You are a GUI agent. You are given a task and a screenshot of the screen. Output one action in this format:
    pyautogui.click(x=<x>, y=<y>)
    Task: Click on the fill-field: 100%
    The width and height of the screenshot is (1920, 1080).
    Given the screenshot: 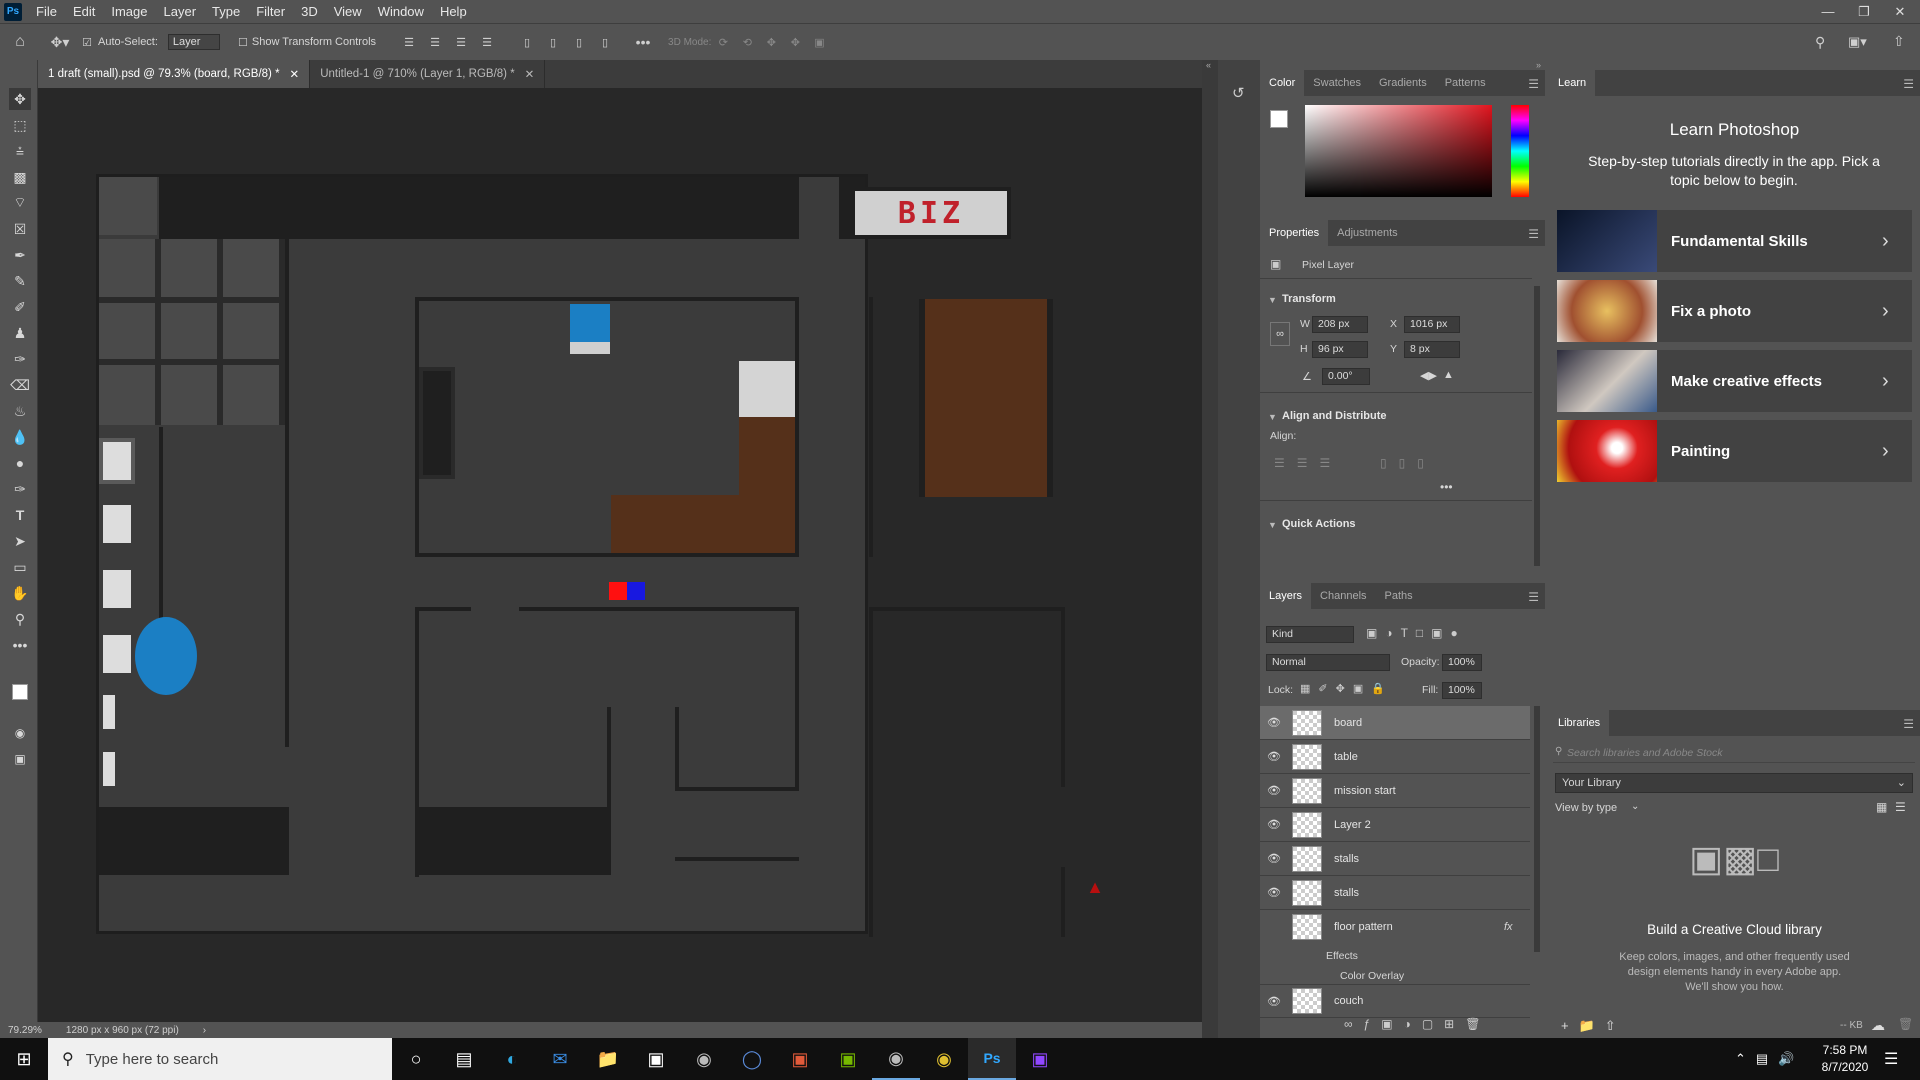 What is the action you would take?
    pyautogui.click(x=1462, y=690)
    